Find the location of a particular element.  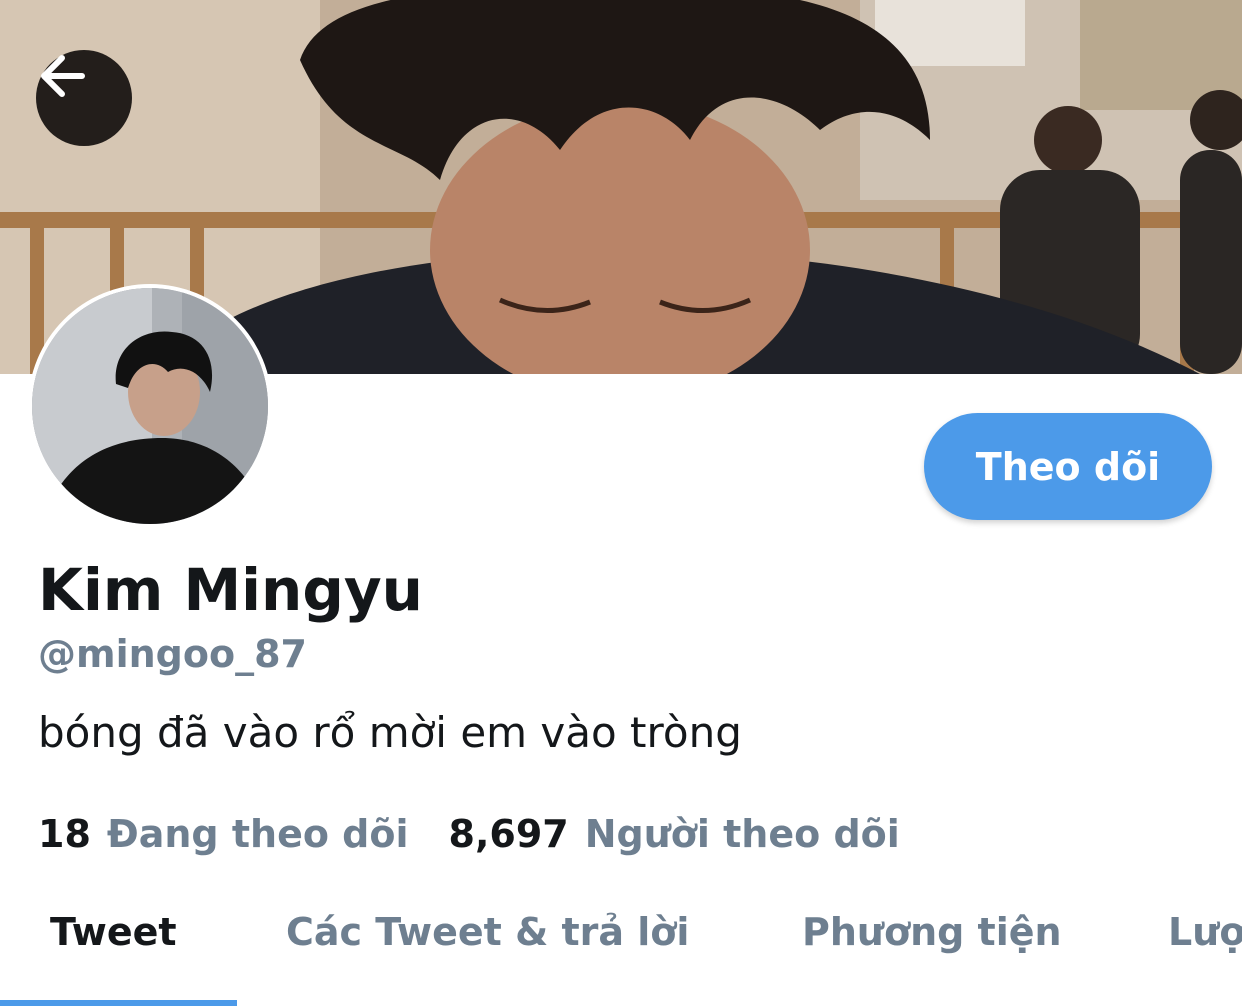

profile-display-name: Kim Mingyu is located at coordinates (230, 590).